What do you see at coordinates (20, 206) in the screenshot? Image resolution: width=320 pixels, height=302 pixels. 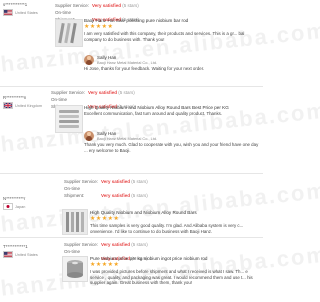 I see `country-name: Japan` at bounding box center [20, 206].